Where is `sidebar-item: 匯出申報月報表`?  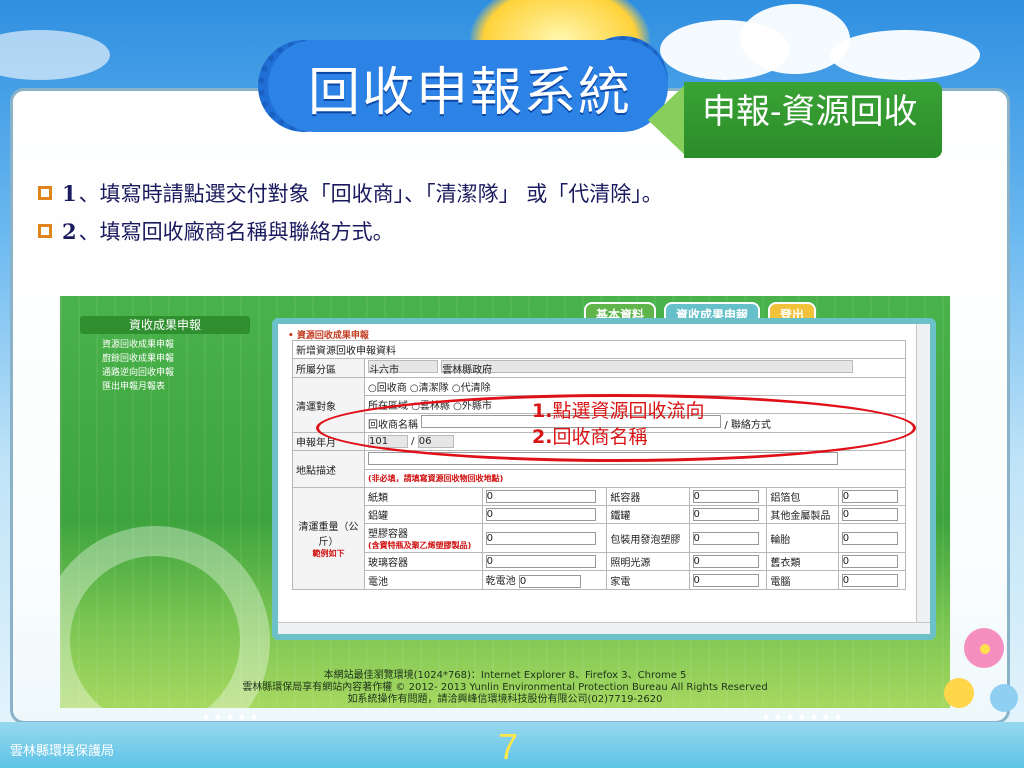 sidebar-item: 匯出申報月報表 is located at coordinates (176, 385).